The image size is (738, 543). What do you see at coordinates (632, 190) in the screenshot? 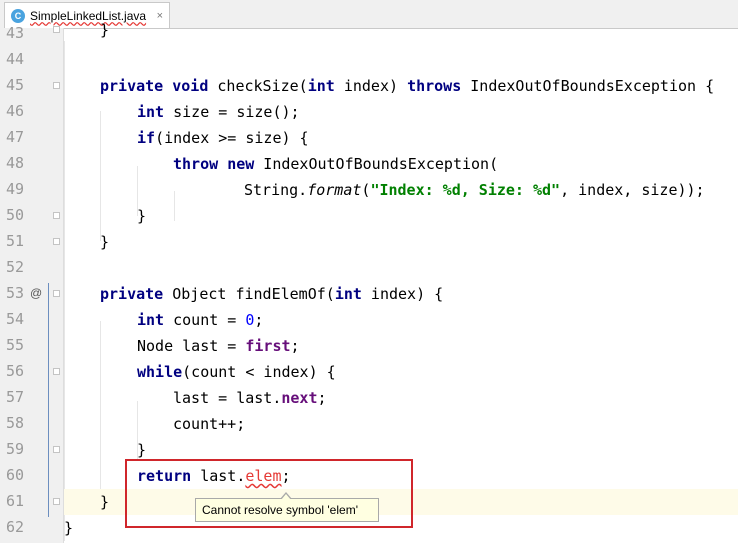
I see `code-text: , index, size));` at bounding box center [632, 190].